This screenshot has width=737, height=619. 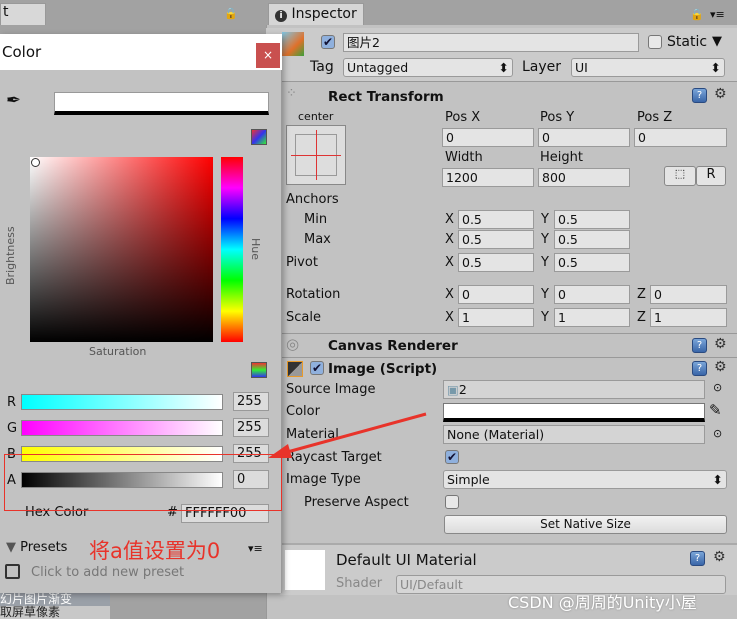 I want to click on color-window-title: Color, so click(x=22, y=52).